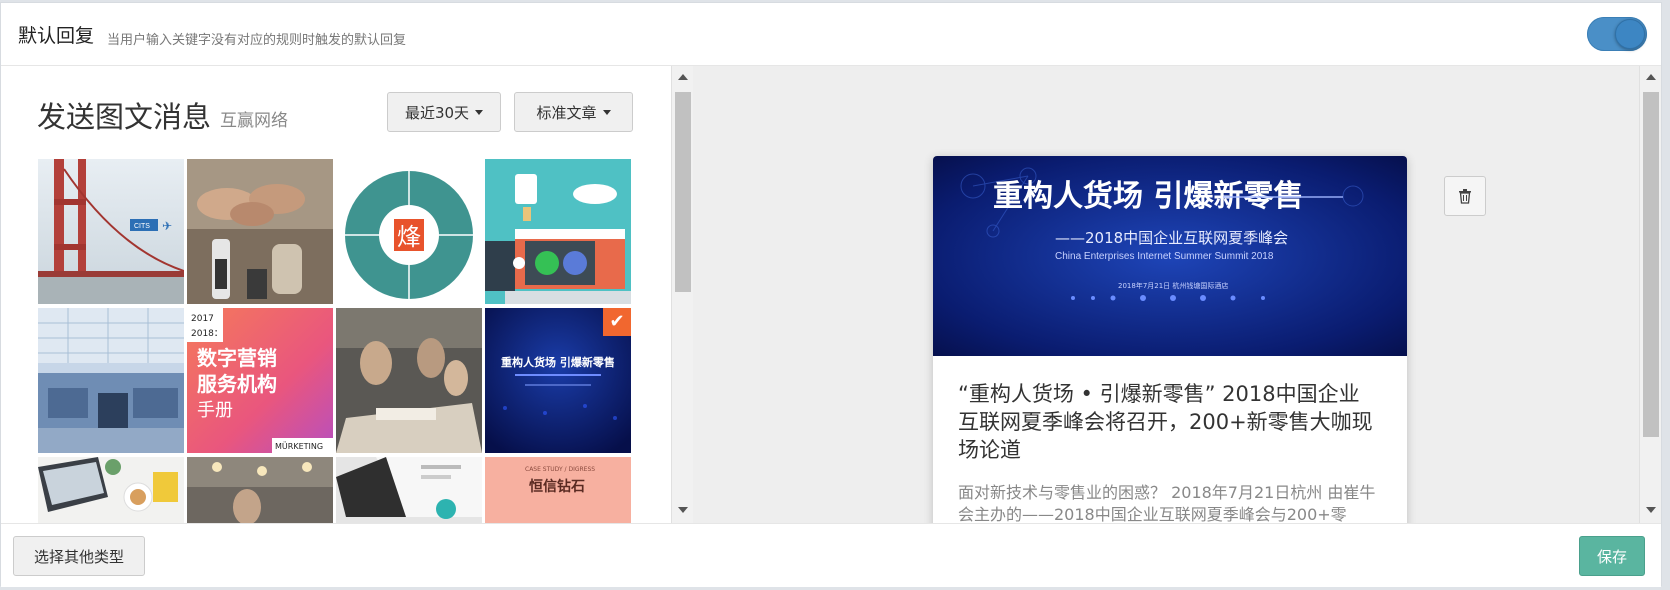 This screenshot has width=1670, height=590. What do you see at coordinates (437, 112) in the screenshot?
I see `date-range-label: 最近30天` at bounding box center [437, 112].